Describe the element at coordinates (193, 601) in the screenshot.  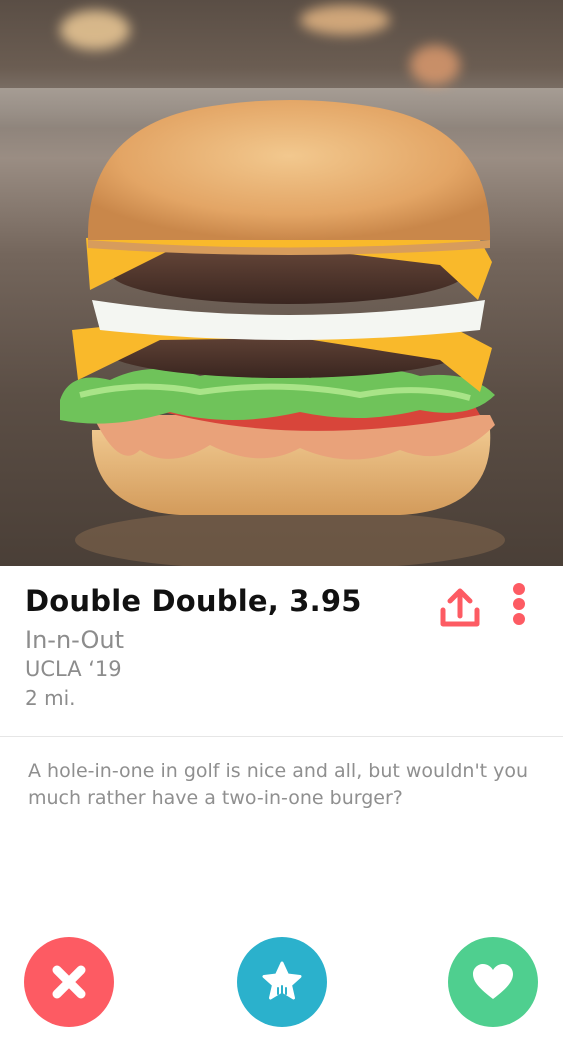
I see `profile-title: Double Double, 3.95` at that location.